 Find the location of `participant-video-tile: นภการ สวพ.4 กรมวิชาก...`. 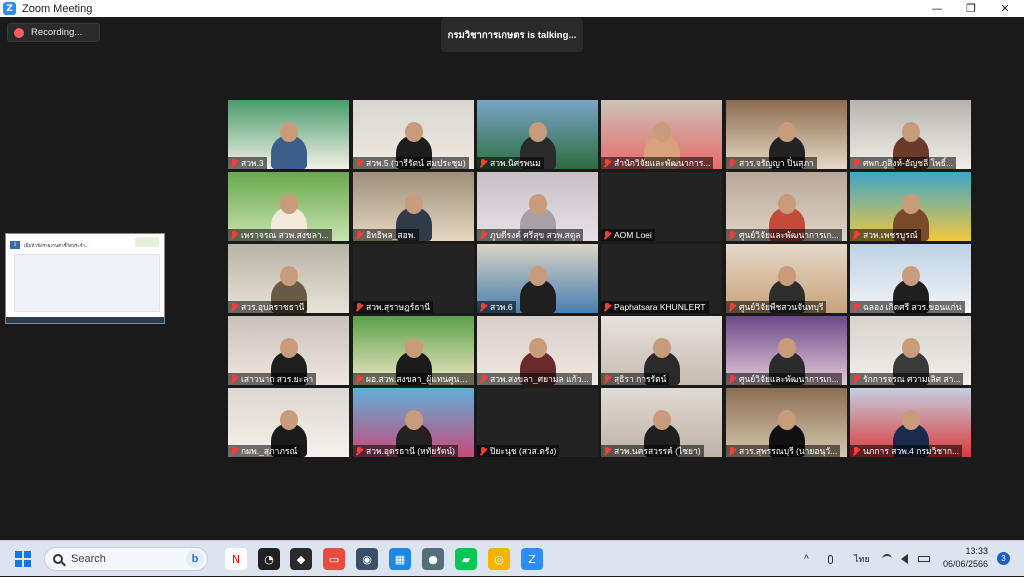

participant-video-tile: นภการ สวพ.4 กรมวิชาก... is located at coordinates (910, 422).